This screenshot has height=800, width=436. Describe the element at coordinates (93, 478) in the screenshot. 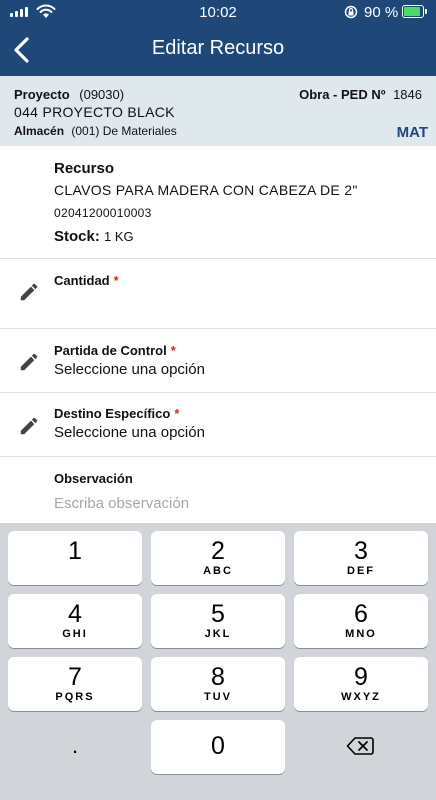

I see `observacion-label: Observación` at that location.